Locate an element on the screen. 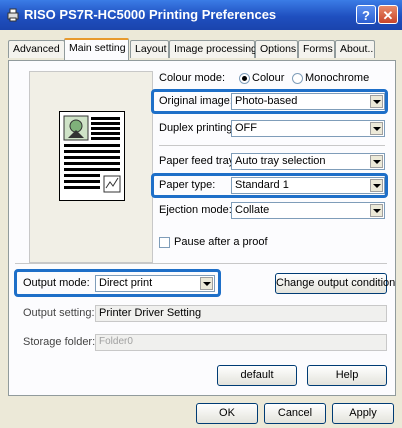 Image resolution: width=402 pixels, height=428 pixels. monochrome-radio-label: Monochrome is located at coordinates (337, 78).